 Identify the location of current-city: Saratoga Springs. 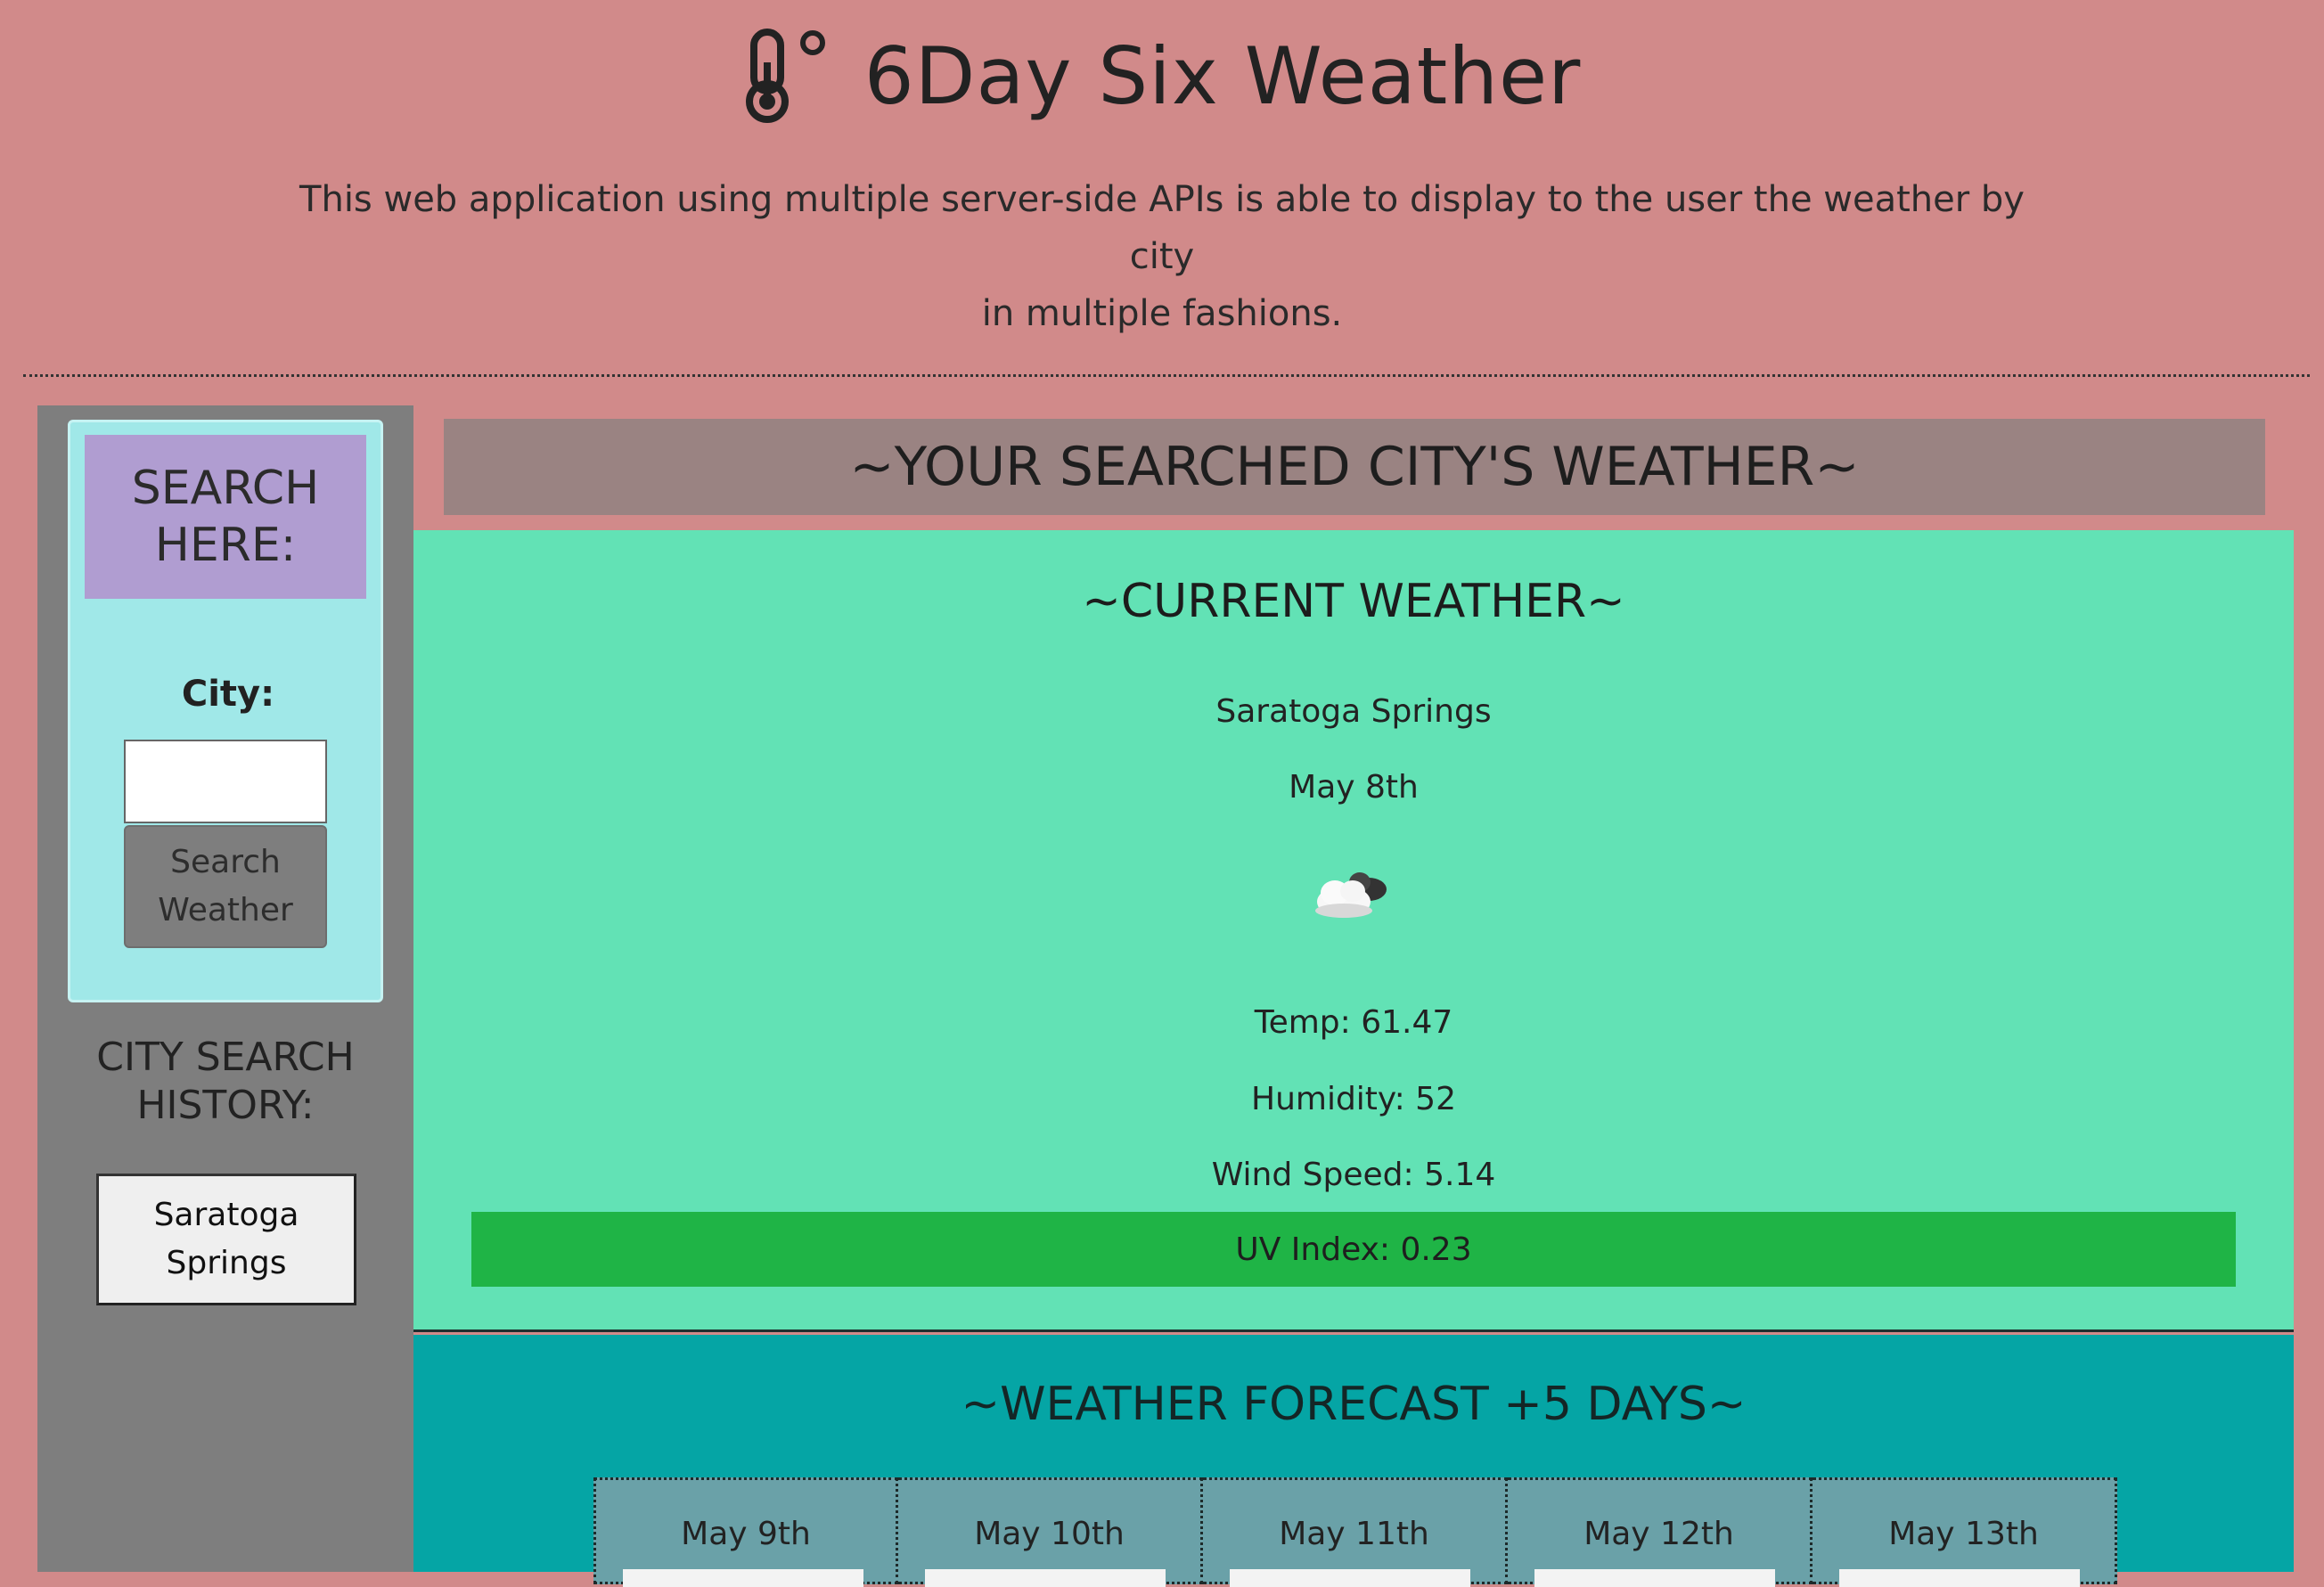
(1353, 711).